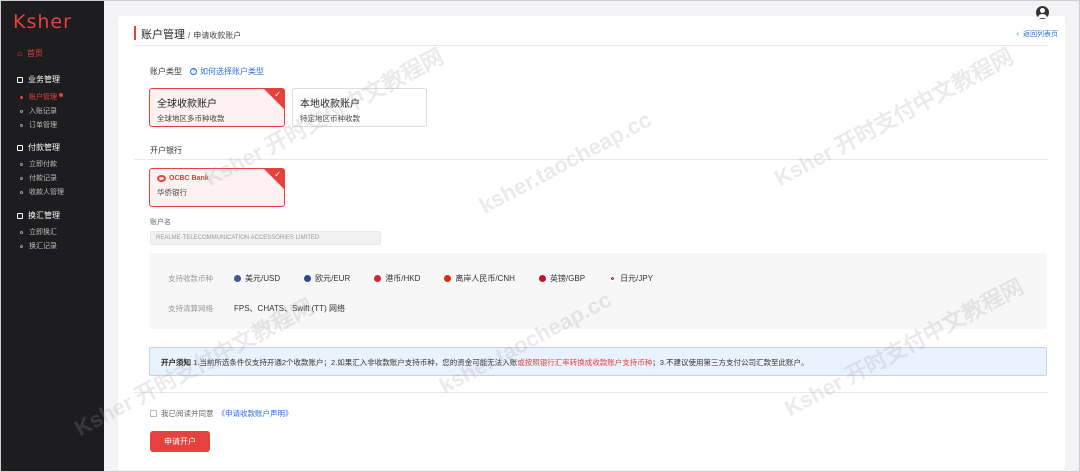  I want to click on agreement-link: 《申请收款账户声明》, so click(255, 413).